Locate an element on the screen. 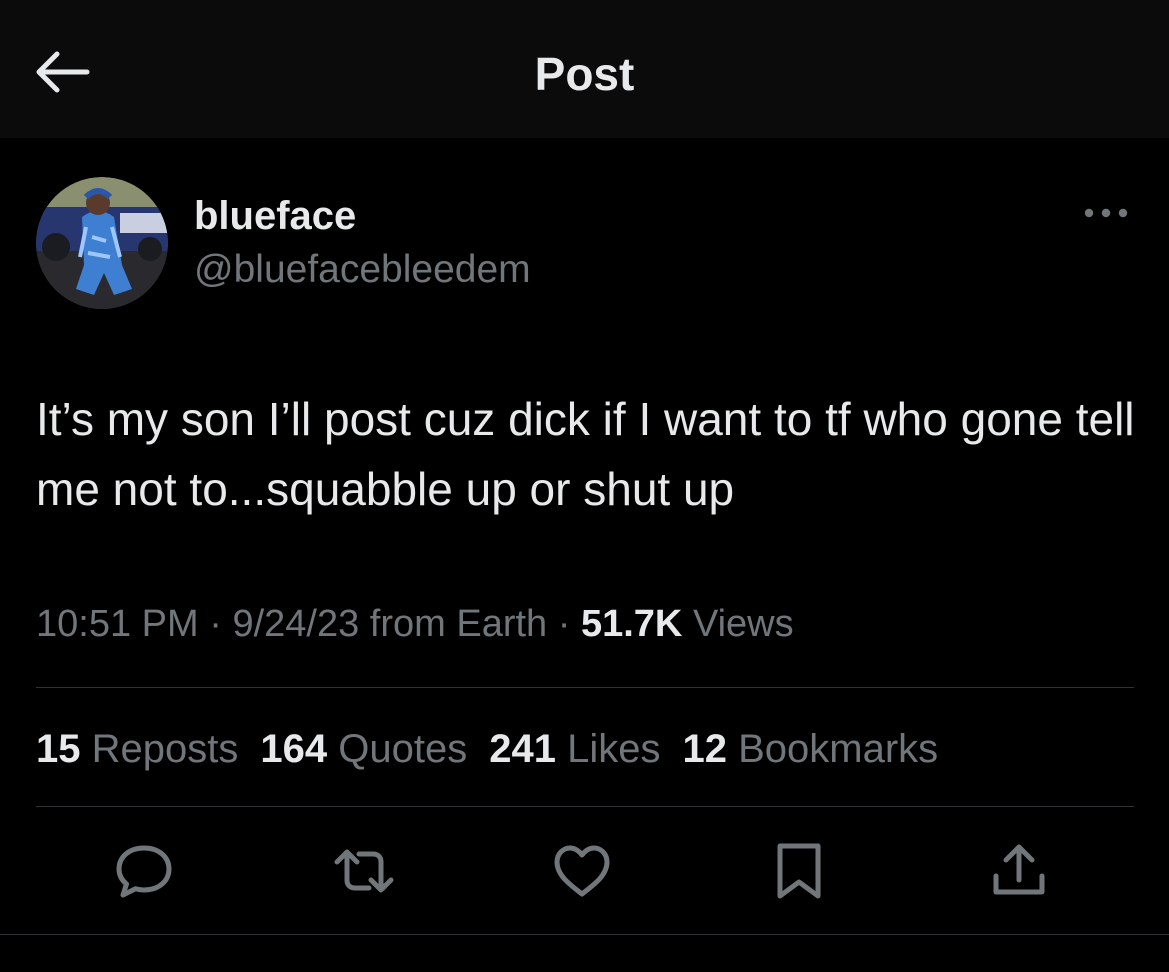 Image resolution: width=1169 pixels, height=972 pixels. more-options-button is located at coordinates (1106, 214).